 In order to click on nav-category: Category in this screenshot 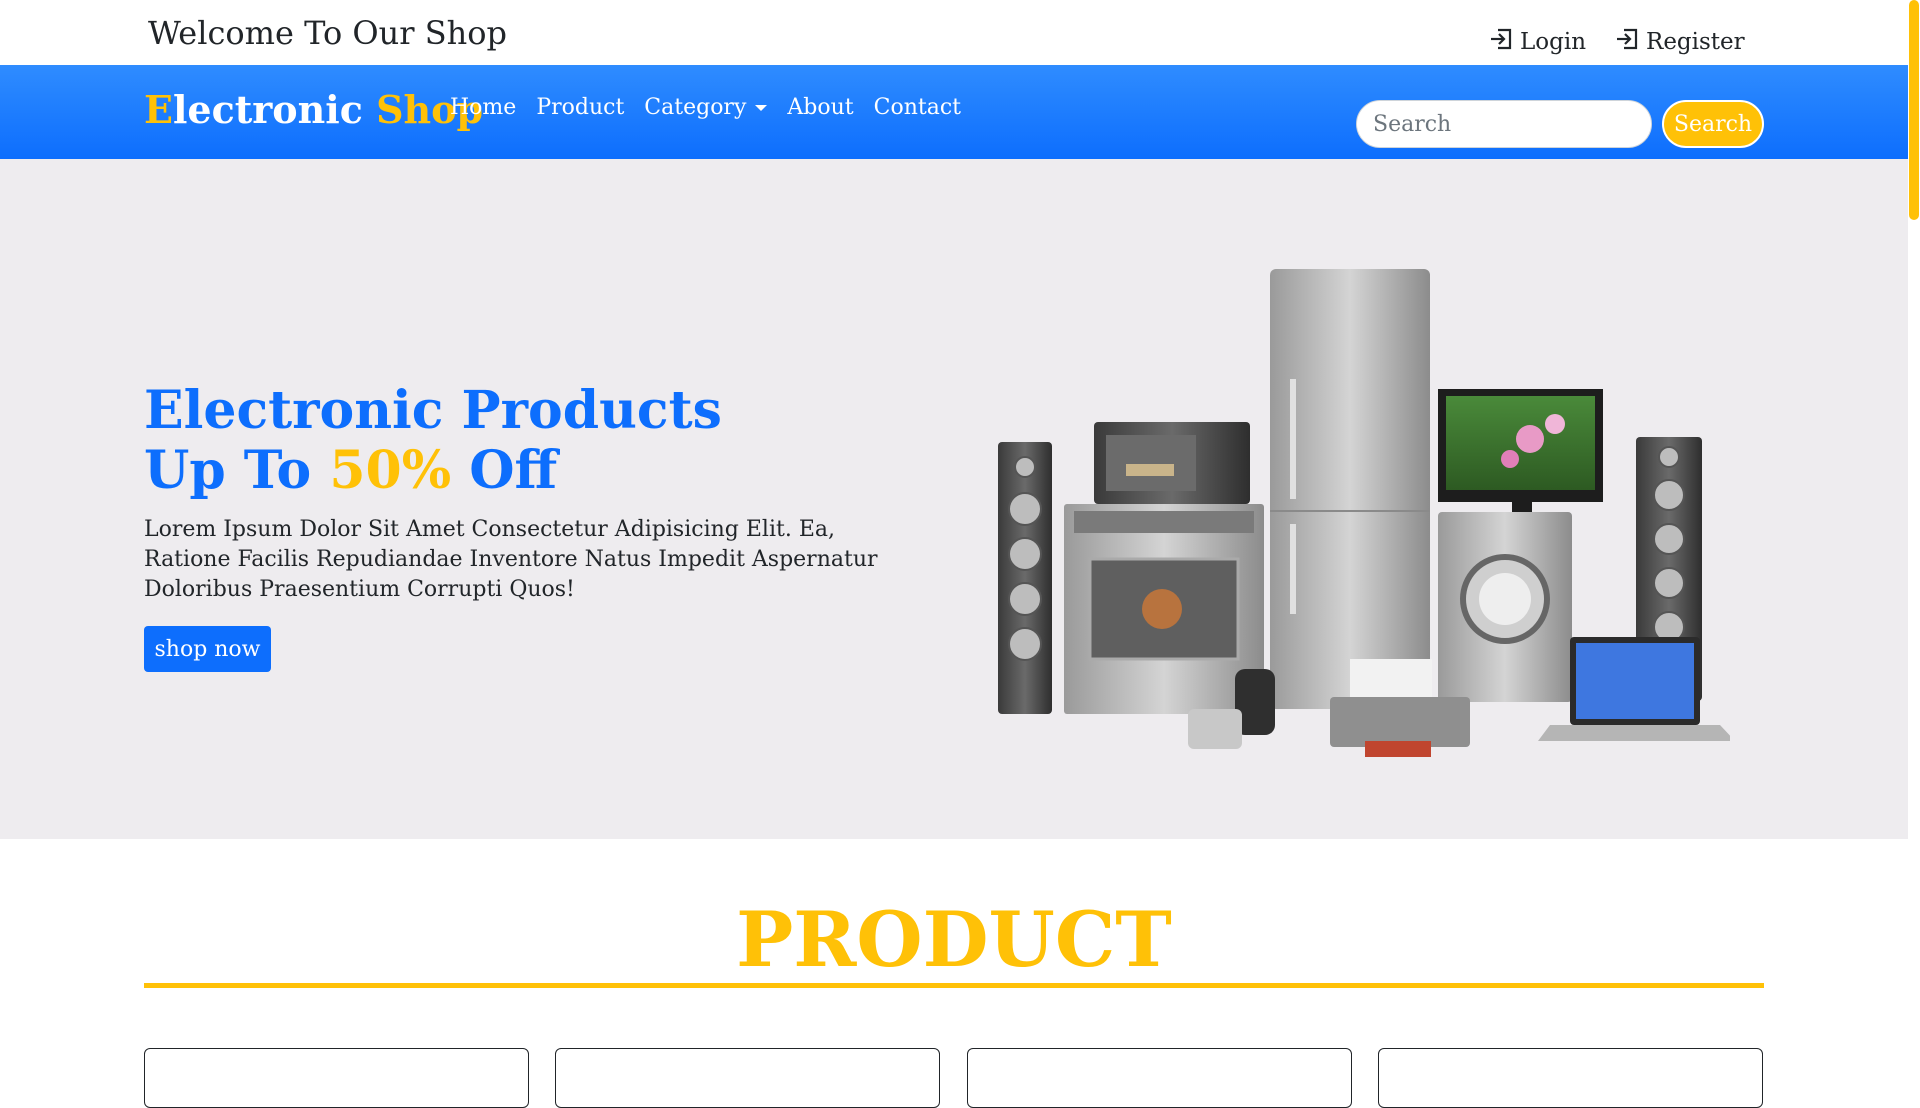, I will do `click(706, 107)`.